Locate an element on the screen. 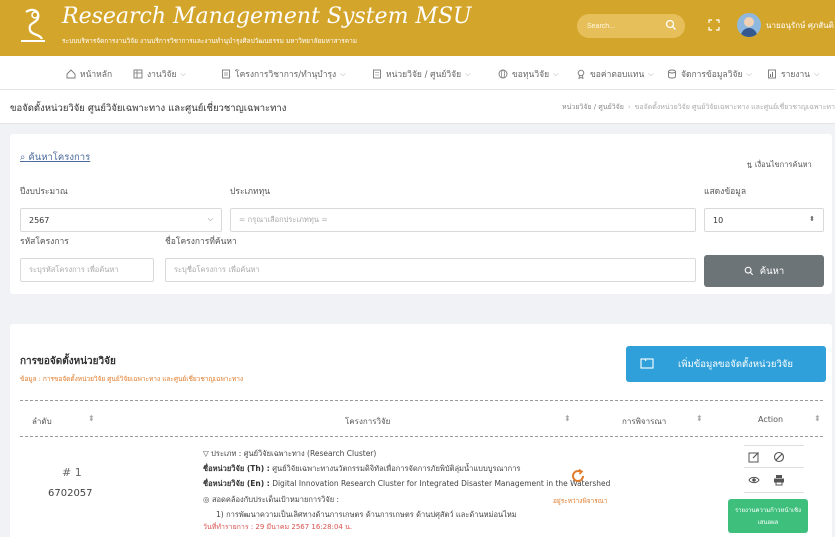  column-header-consideration: การพิจารณา is located at coordinates (644, 421).